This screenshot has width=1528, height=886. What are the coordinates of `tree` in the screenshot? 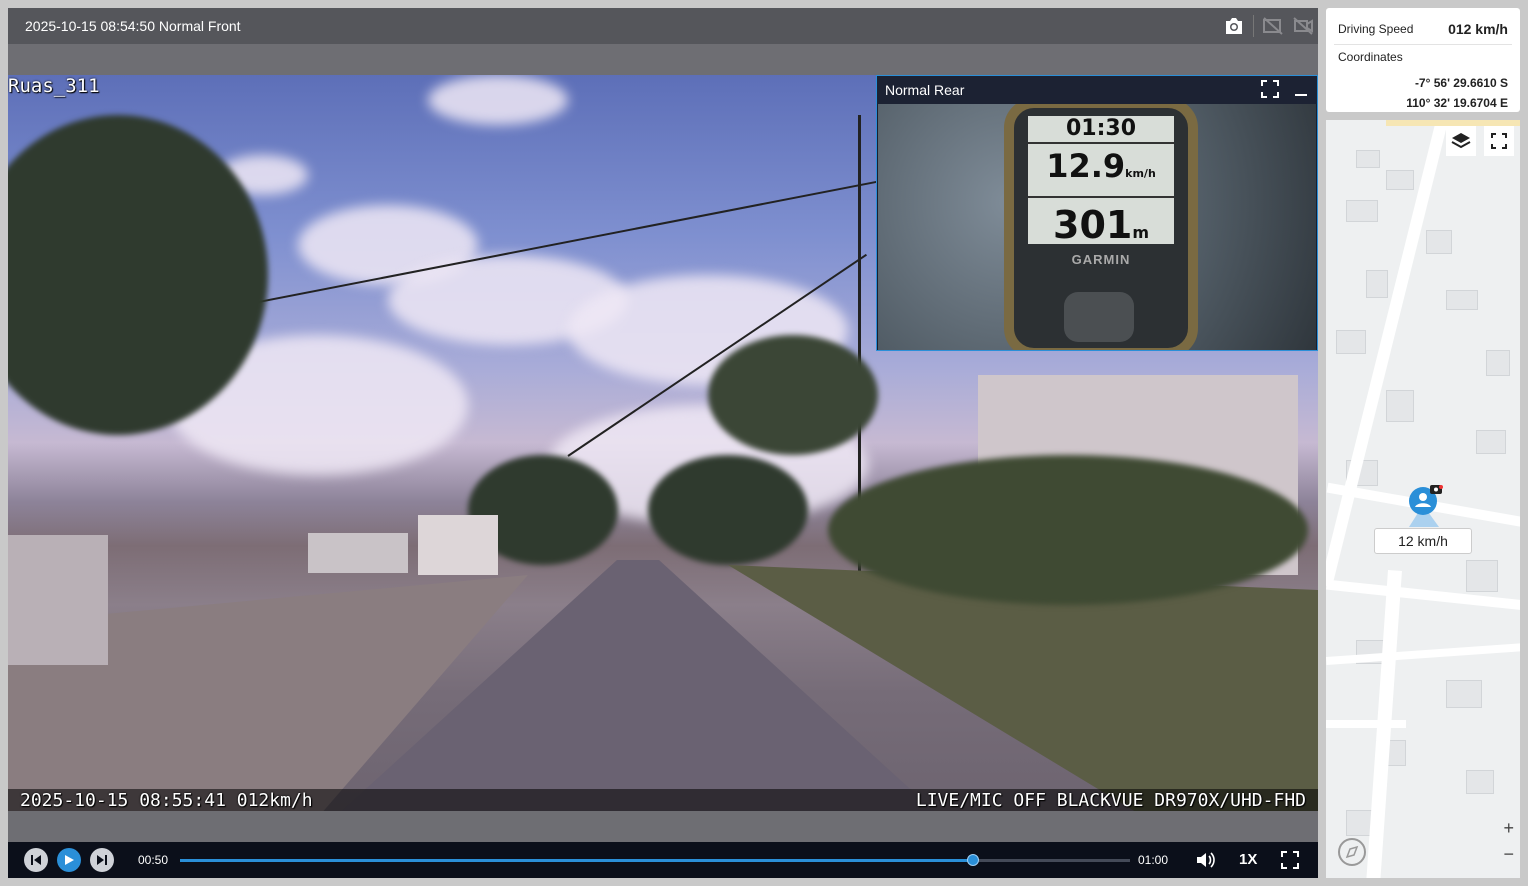 It's located at (728, 510).